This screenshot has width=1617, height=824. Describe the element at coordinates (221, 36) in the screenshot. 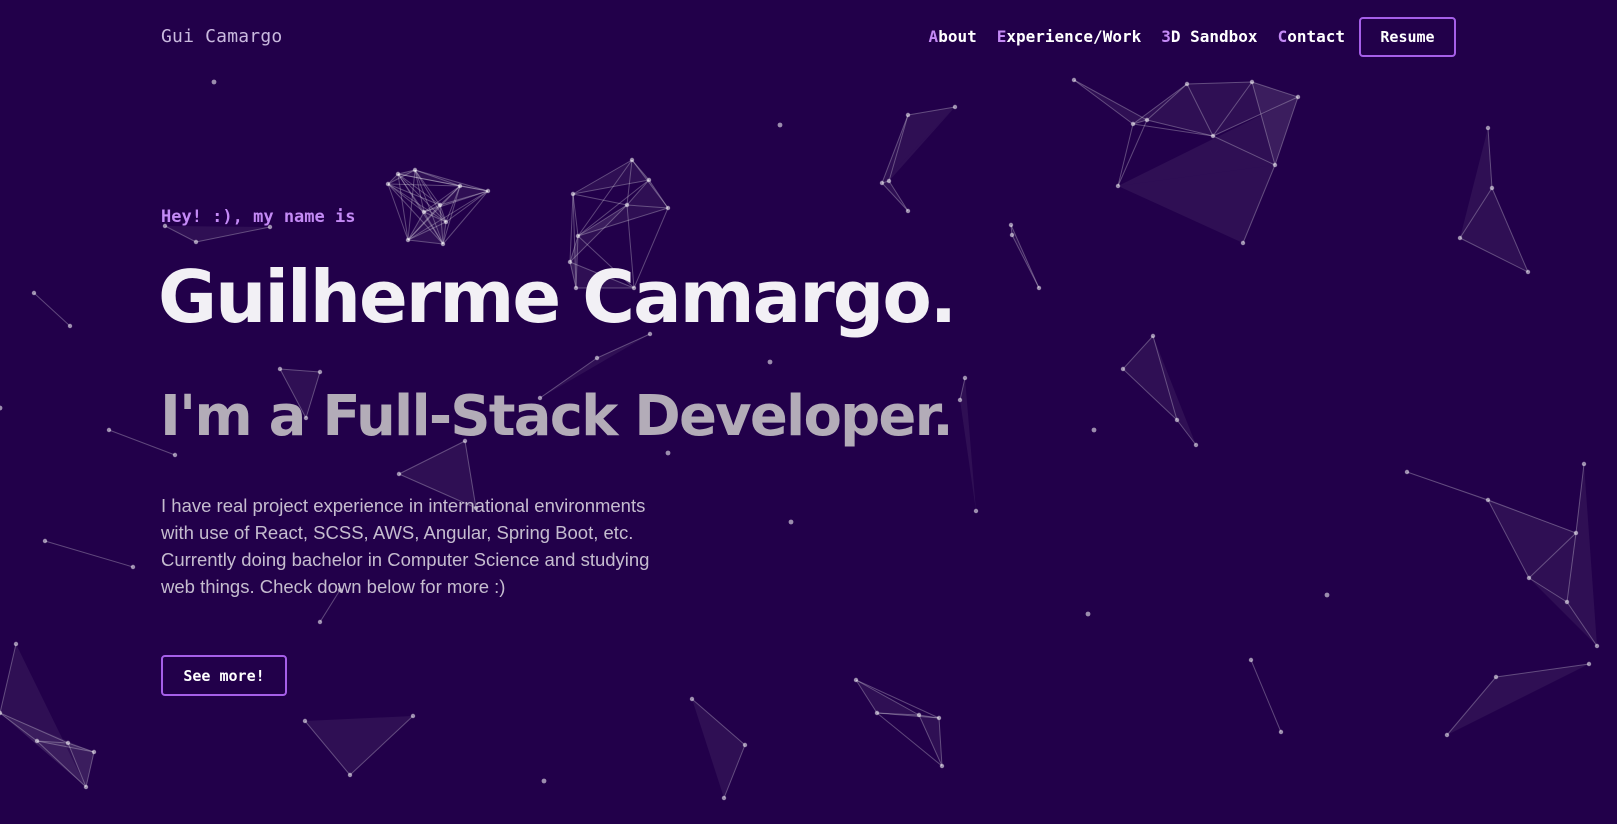

I see `site-logo: Gui Camargo` at that location.